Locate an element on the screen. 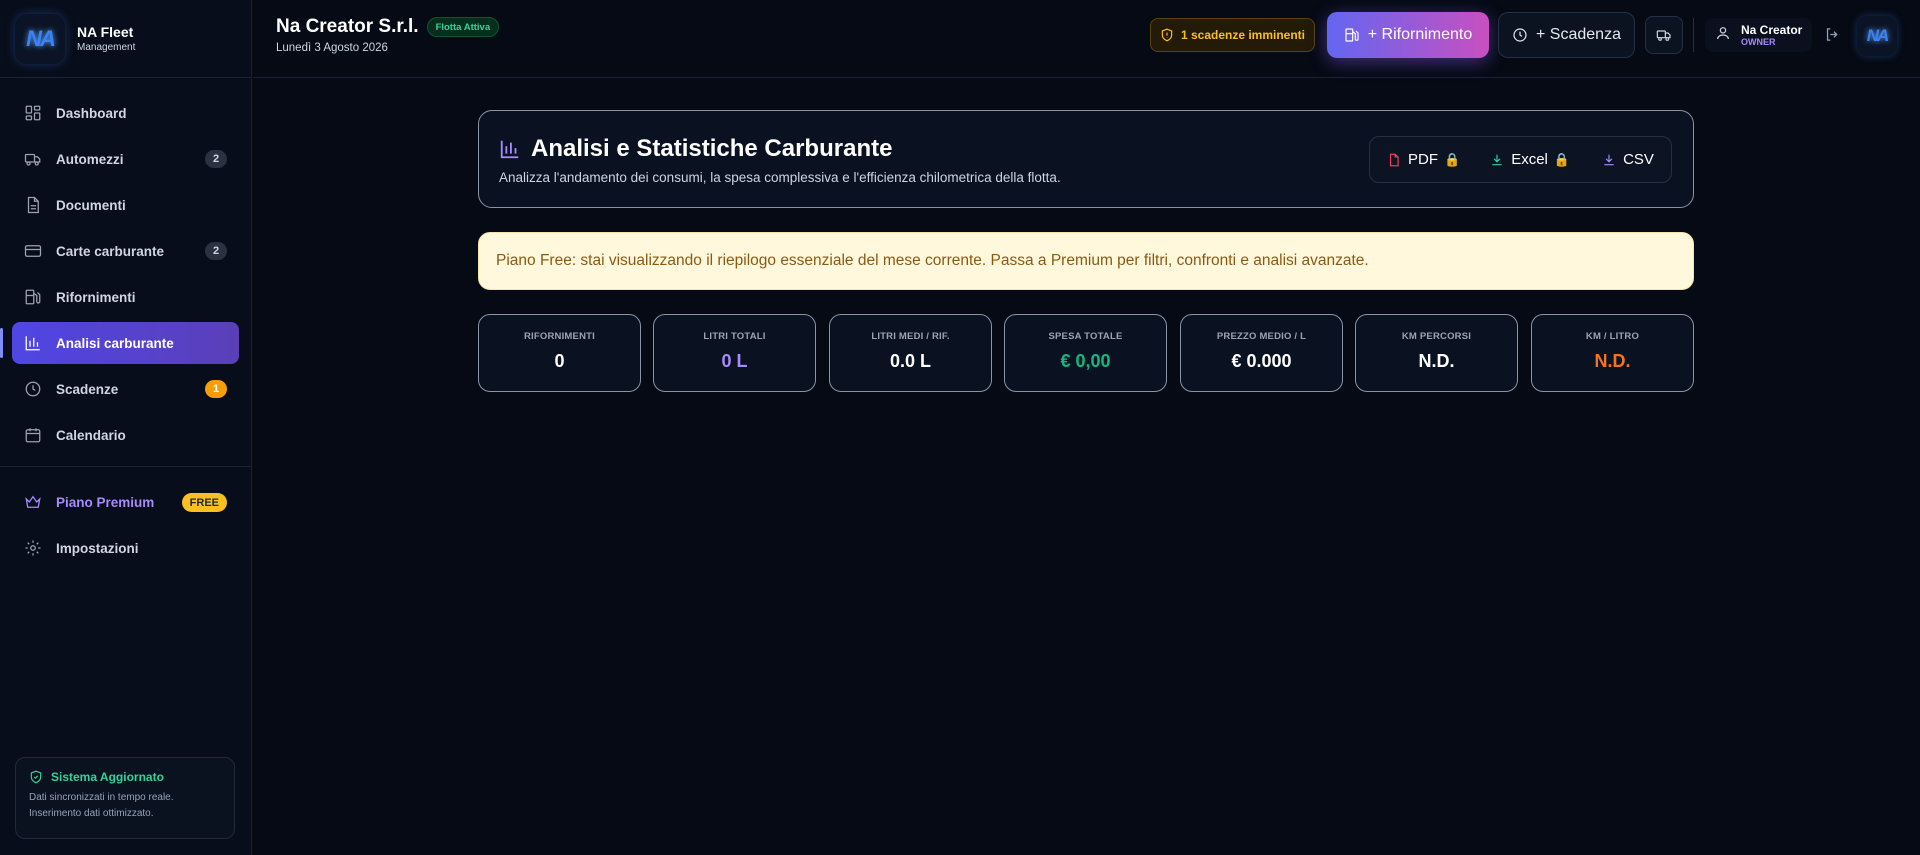 The width and height of the screenshot is (1920, 855). sidebar-item-impostazioni: Impostazioni is located at coordinates (125, 548).